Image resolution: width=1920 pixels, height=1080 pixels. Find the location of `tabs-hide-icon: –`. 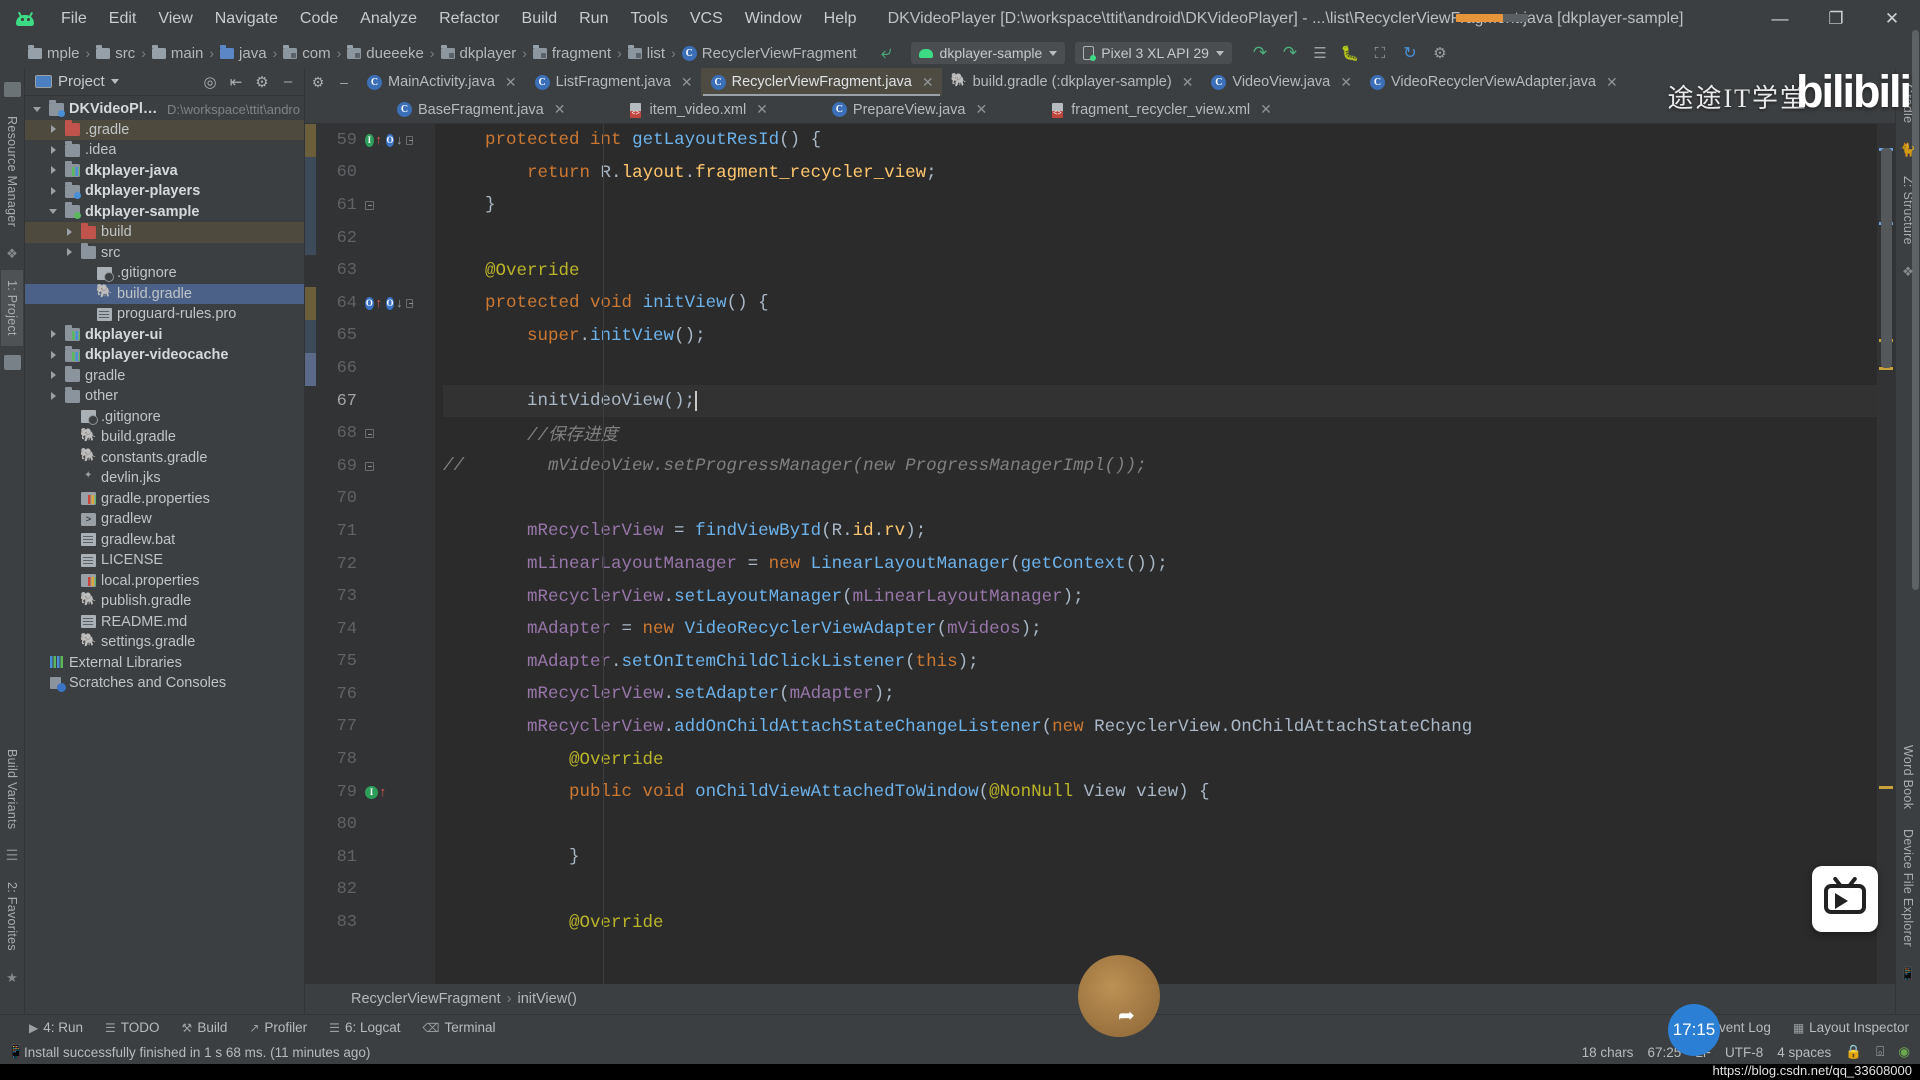

tabs-hide-icon: – is located at coordinates (344, 82).